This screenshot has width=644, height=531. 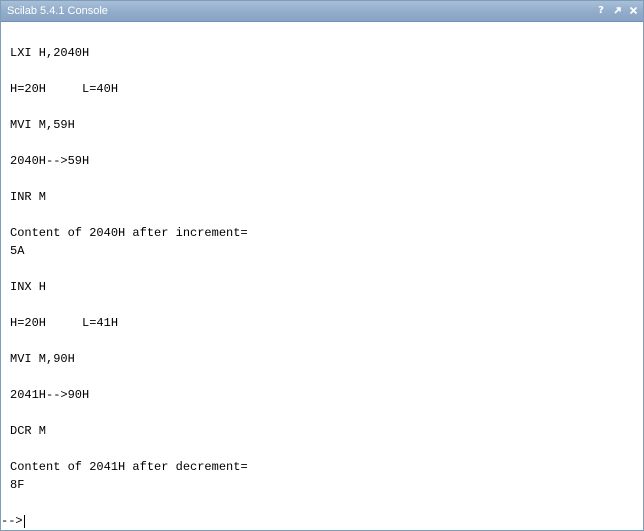 I want to click on console-output-line: H=20H L=40H, so click(x=64, y=89).